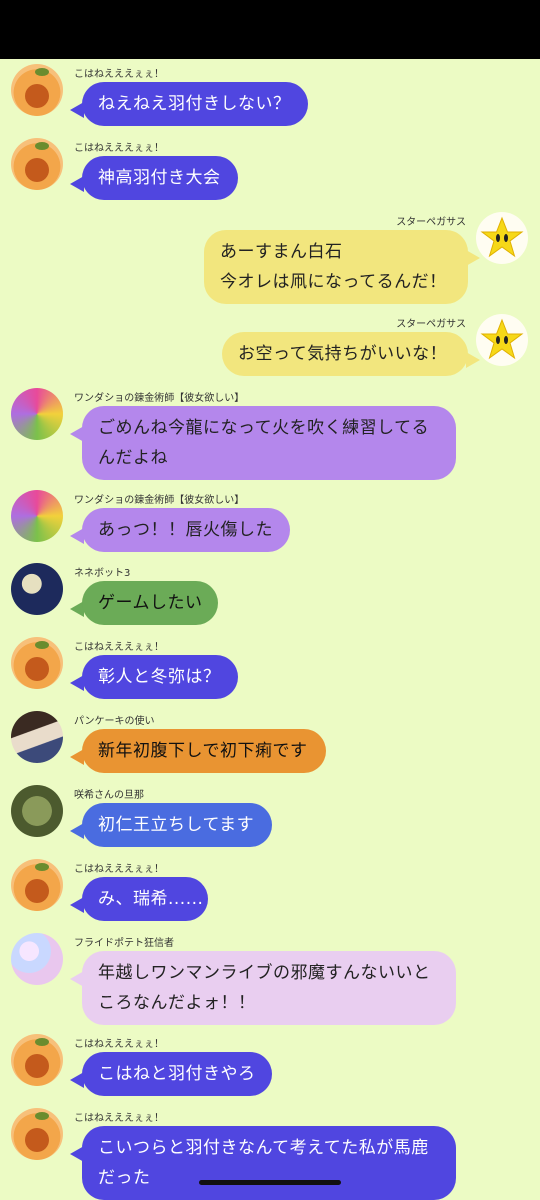  Describe the element at coordinates (270, 171) in the screenshot. I see `chat-message: こはねえええぇぇ！ 神高羽付き大会` at that location.